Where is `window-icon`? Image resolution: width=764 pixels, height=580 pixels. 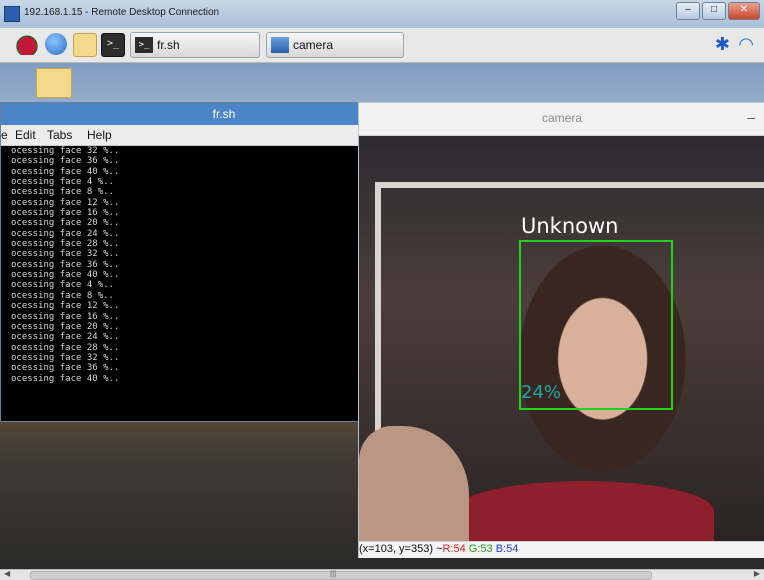 window-icon is located at coordinates (280, 45).